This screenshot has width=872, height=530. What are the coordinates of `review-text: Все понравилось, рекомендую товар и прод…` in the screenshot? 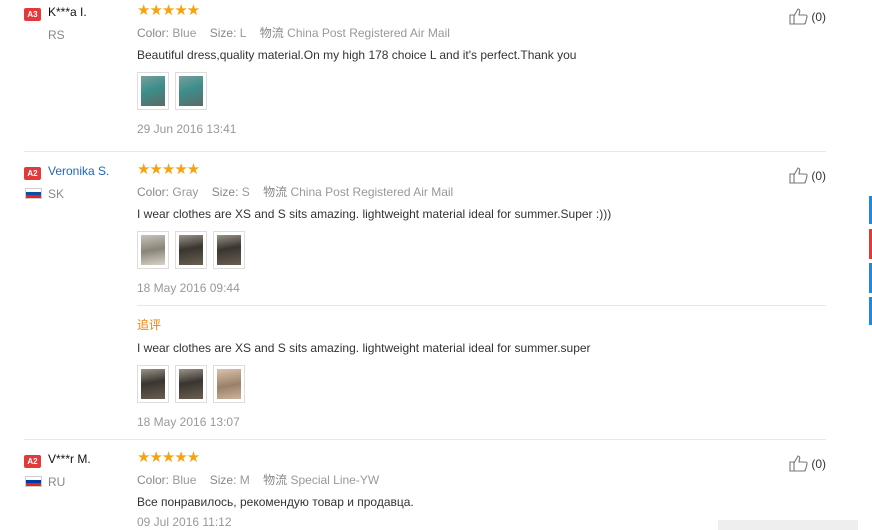 It's located at (275, 502).